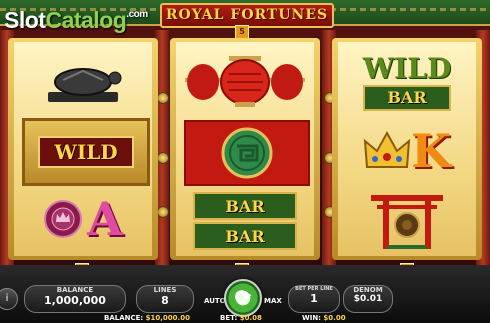 This screenshot has width=490, height=323. Describe the element at coordinates (229, 318) in the screenshot. I see `status-bet-label: BET:` at that location.